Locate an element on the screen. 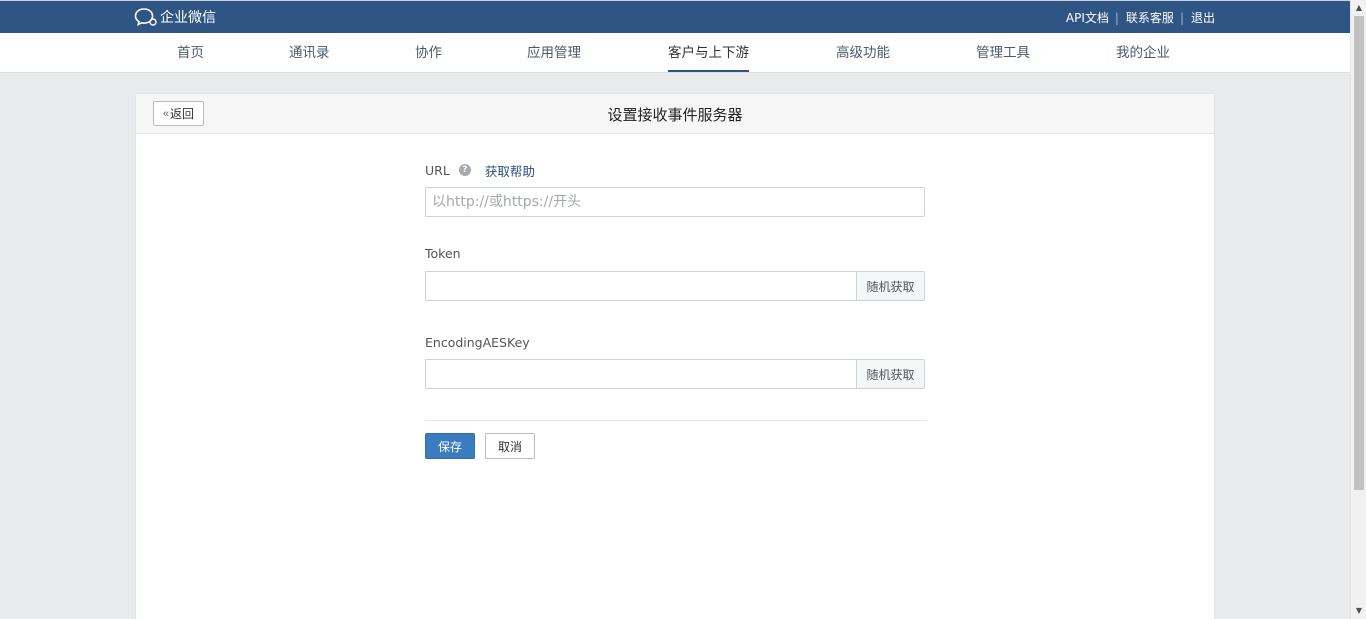 This screenshot has width=1366, height=619. card-header: « 返回 设置接收事件服务器 is located at coordinates (675, 114).